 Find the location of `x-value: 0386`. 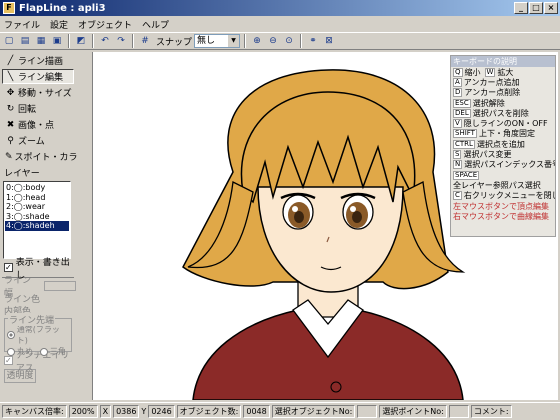

x-value: 0386 is located at coordinates (126, 411).